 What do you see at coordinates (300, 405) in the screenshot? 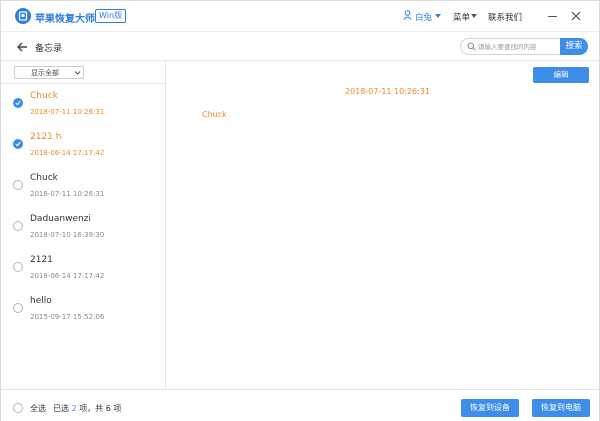
I see `footer-bar: 全选 已选 2 项，共 6 项 恢复到设备 恢复到电脑` at bounding box center [300, 405].